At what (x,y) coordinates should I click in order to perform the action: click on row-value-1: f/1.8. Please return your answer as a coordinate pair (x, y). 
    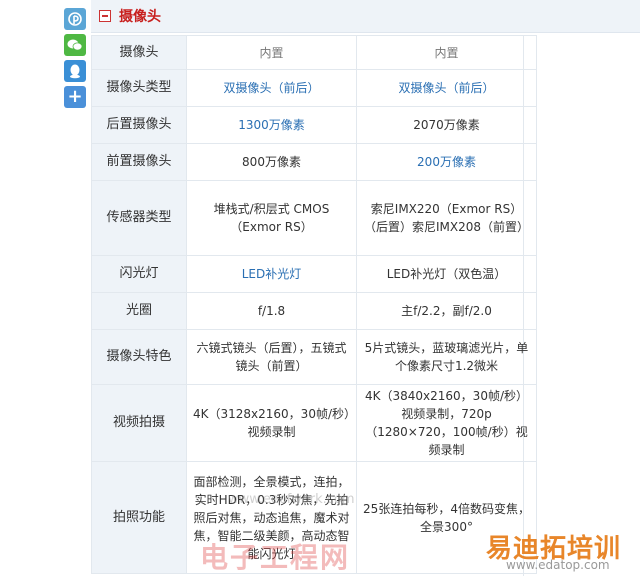
    Looking at the image, I should click on (271, 311).